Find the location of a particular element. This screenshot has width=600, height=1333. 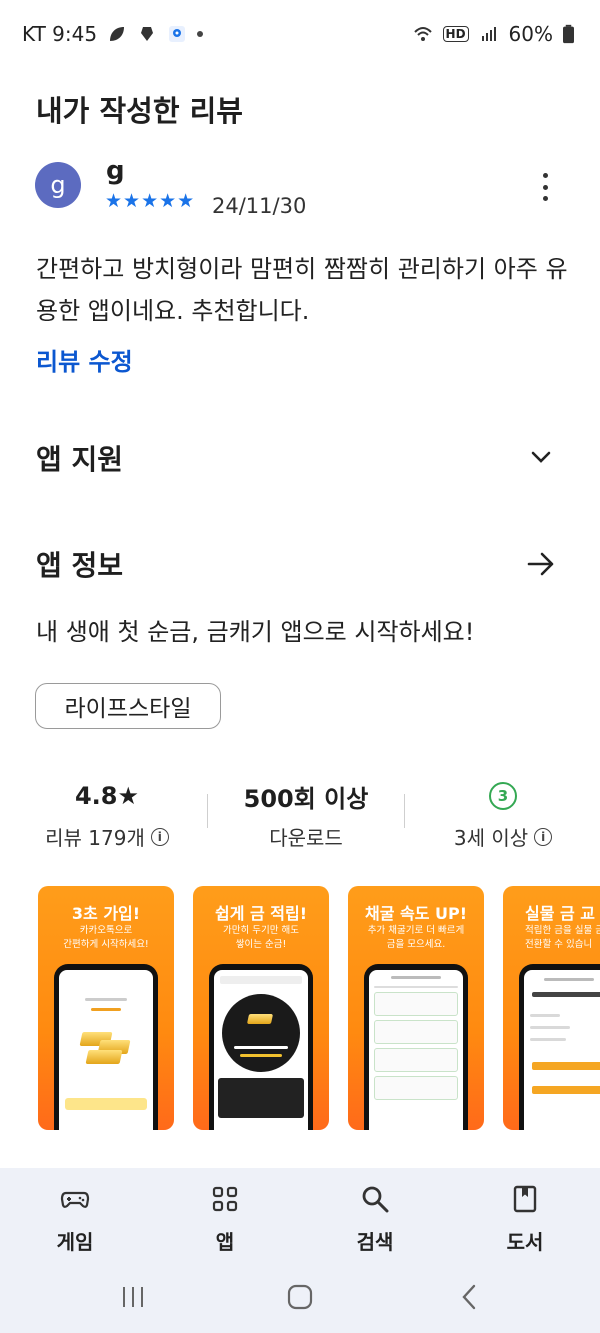

status-bar: KT 9:45 HD 60% is located at coordinates (300, 34).